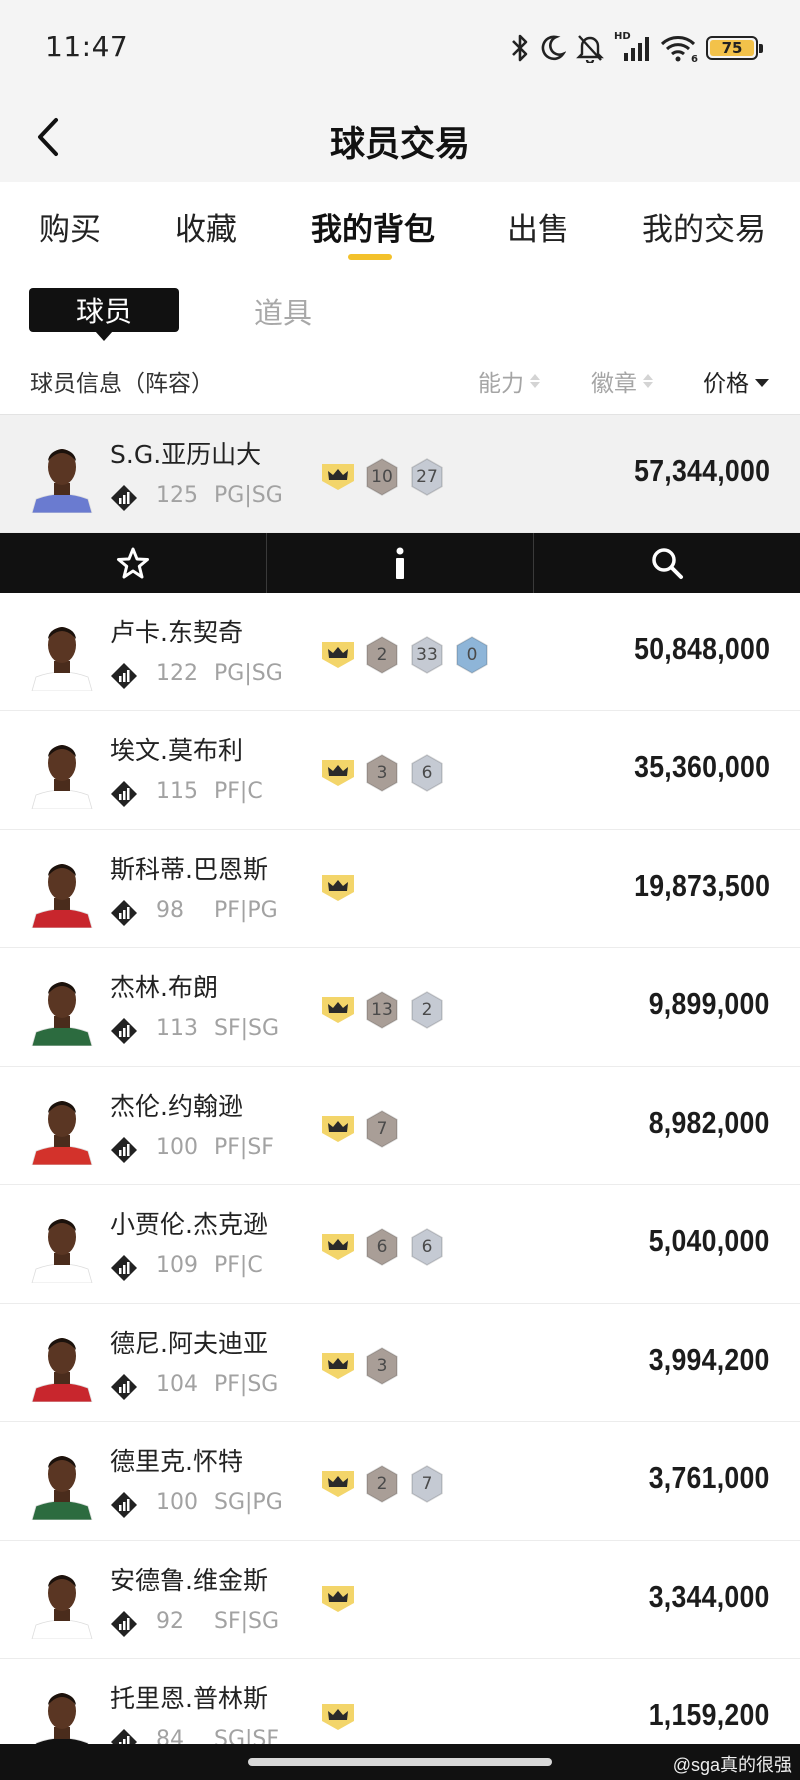  I want to click on player-position: PF|C, so click(238, 791).